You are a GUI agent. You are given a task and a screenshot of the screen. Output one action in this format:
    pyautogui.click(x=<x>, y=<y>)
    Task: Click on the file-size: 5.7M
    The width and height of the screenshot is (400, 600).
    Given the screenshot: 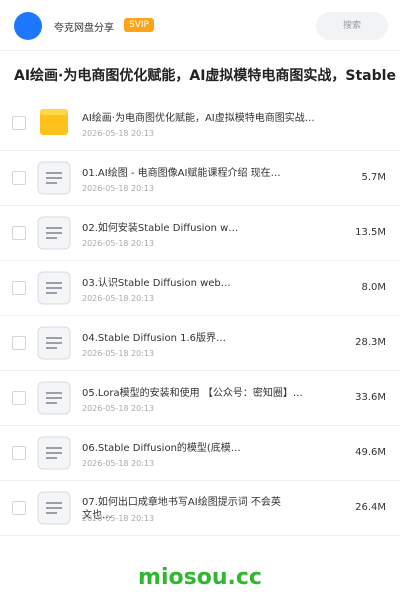 What is the action you would take?
    pyautogui.click(x=373, y=177)
    